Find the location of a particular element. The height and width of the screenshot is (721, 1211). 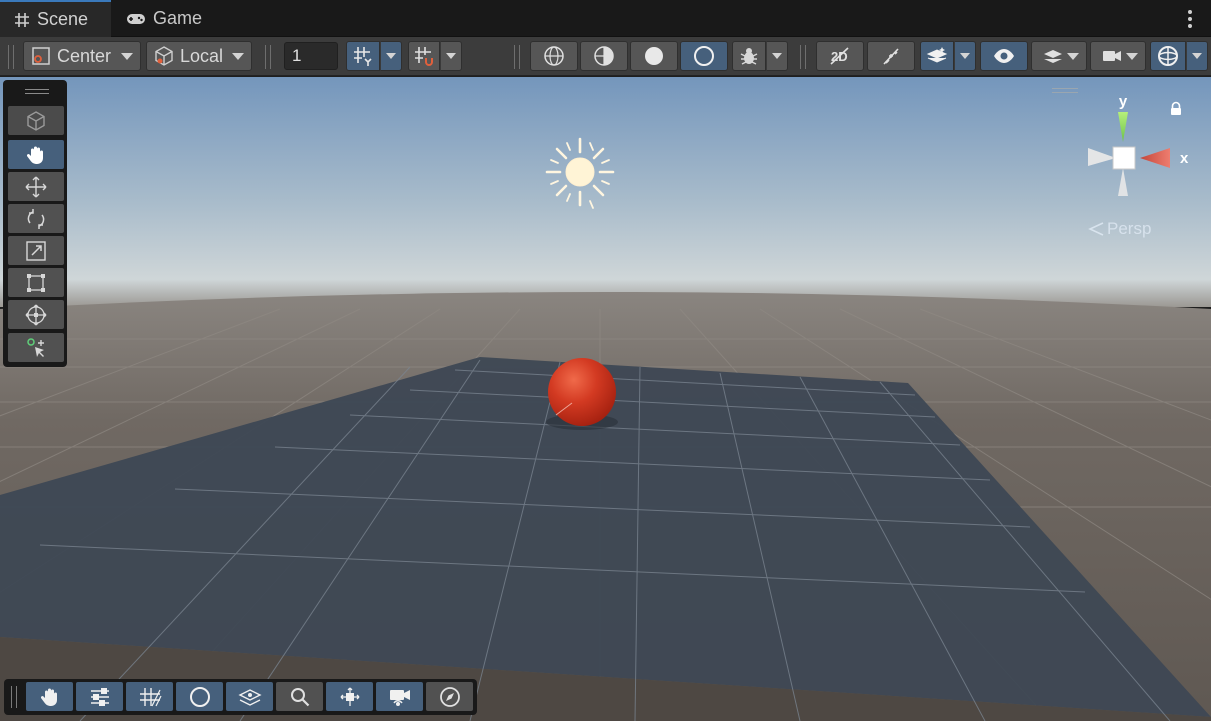

overlay-camera-button is located at coordinates (399, 696).